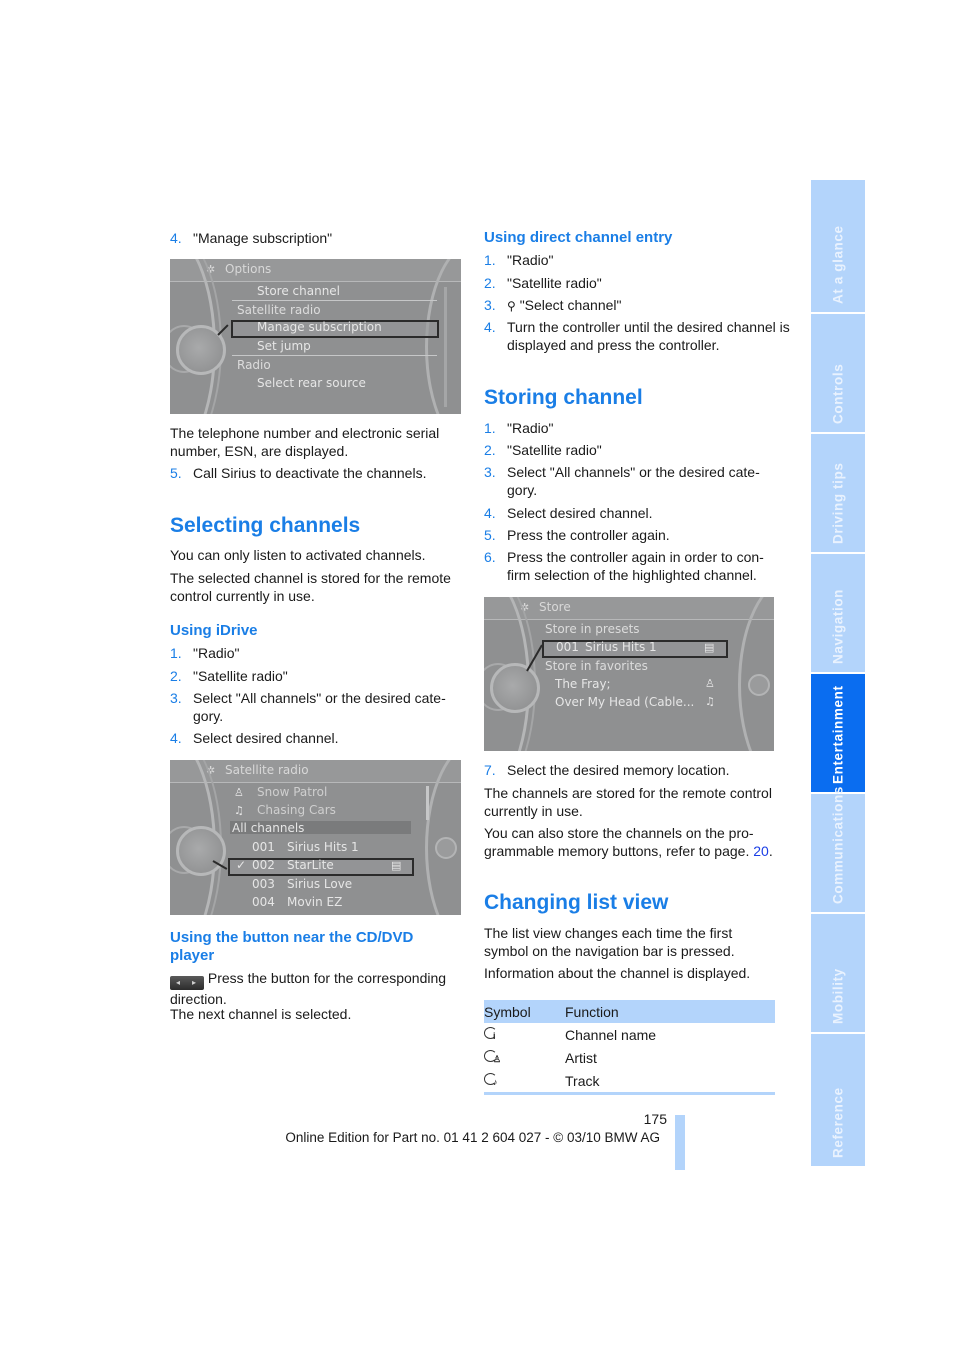 Image resolution: width=954 pixels, height=1350 pixels. I want to click on subsection-heading: Using direct channel entry, so click(578, 237).